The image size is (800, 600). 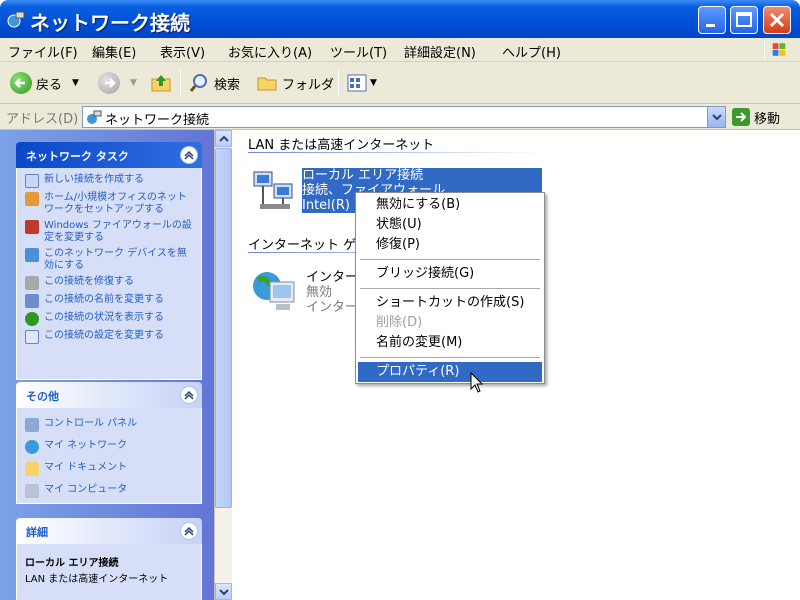 I want to click on place-label: マイ コンピュータ, so click(x=86, y=489).